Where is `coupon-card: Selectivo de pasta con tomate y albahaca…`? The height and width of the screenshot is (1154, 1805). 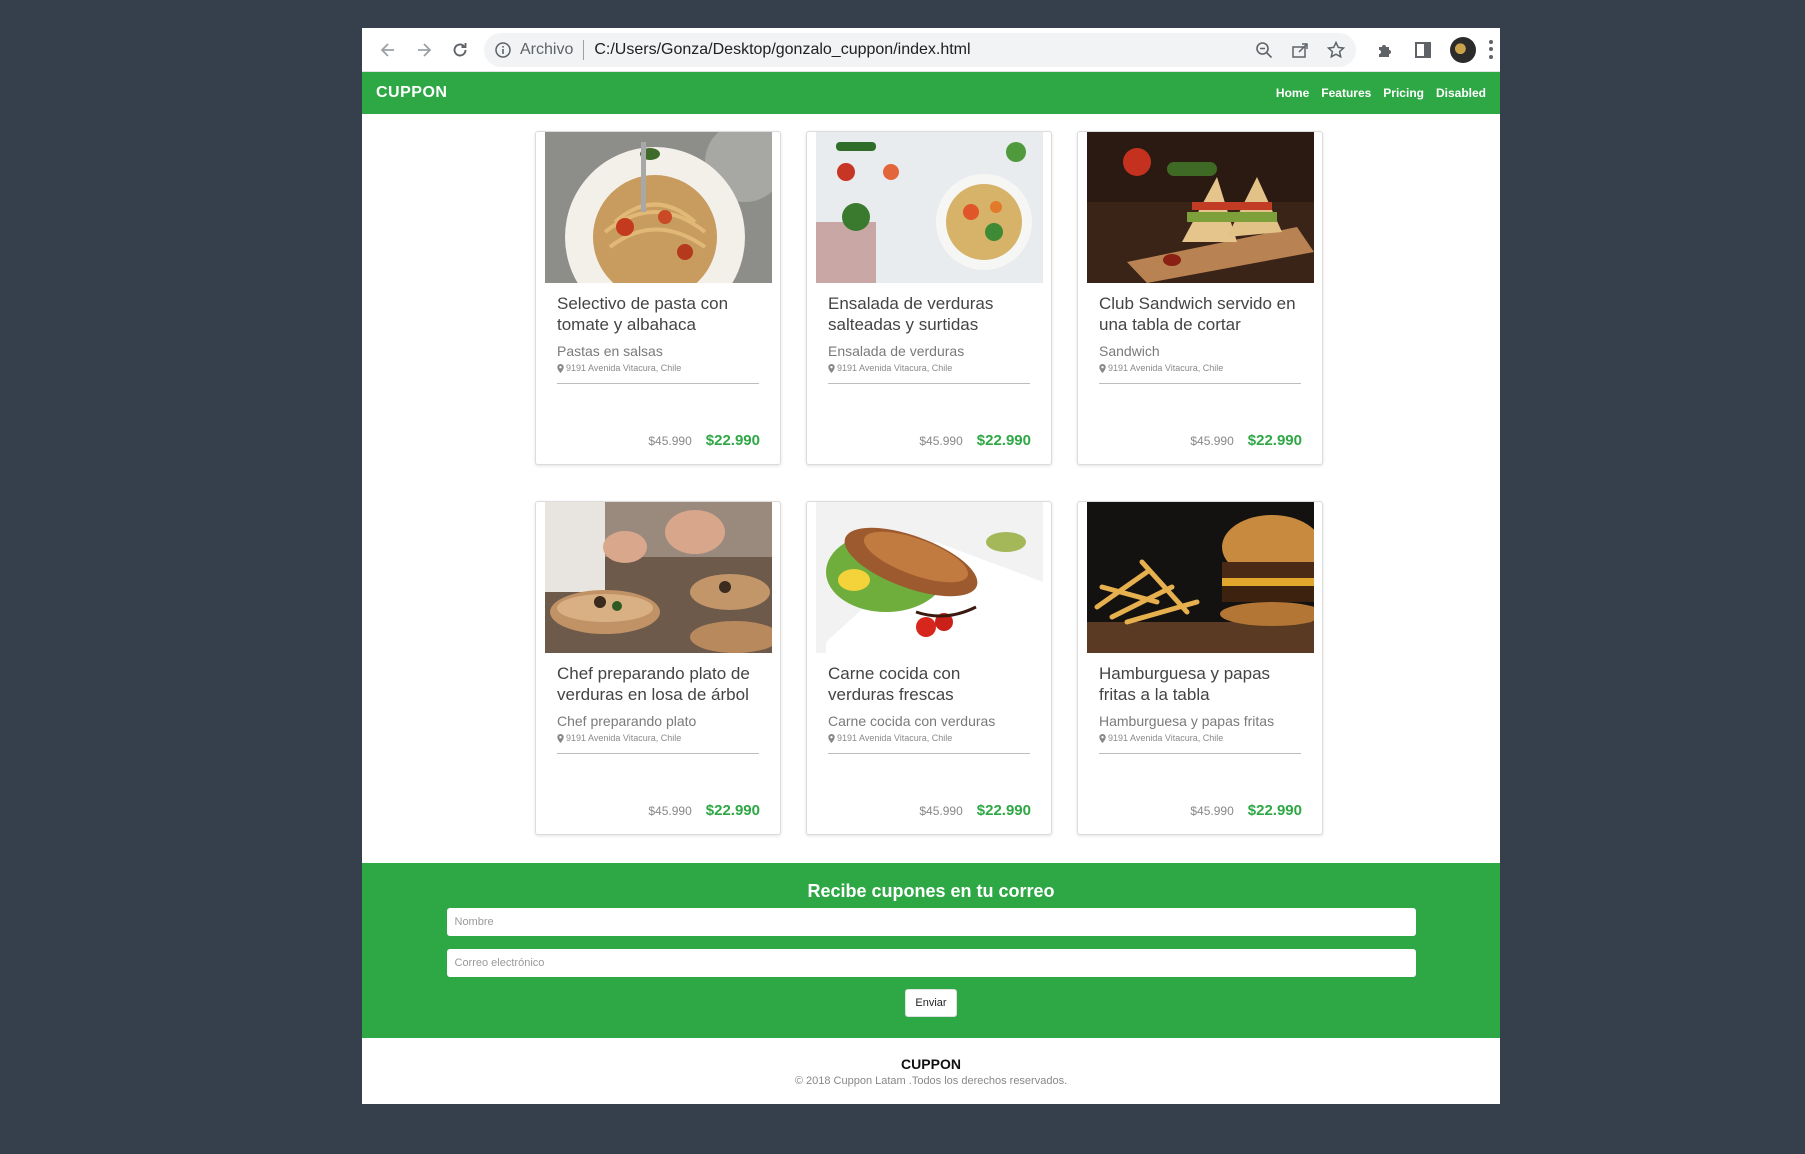 coupon-card: Selectivo de pasta con tomate y albahaca… is located at coordinates (658, 298).